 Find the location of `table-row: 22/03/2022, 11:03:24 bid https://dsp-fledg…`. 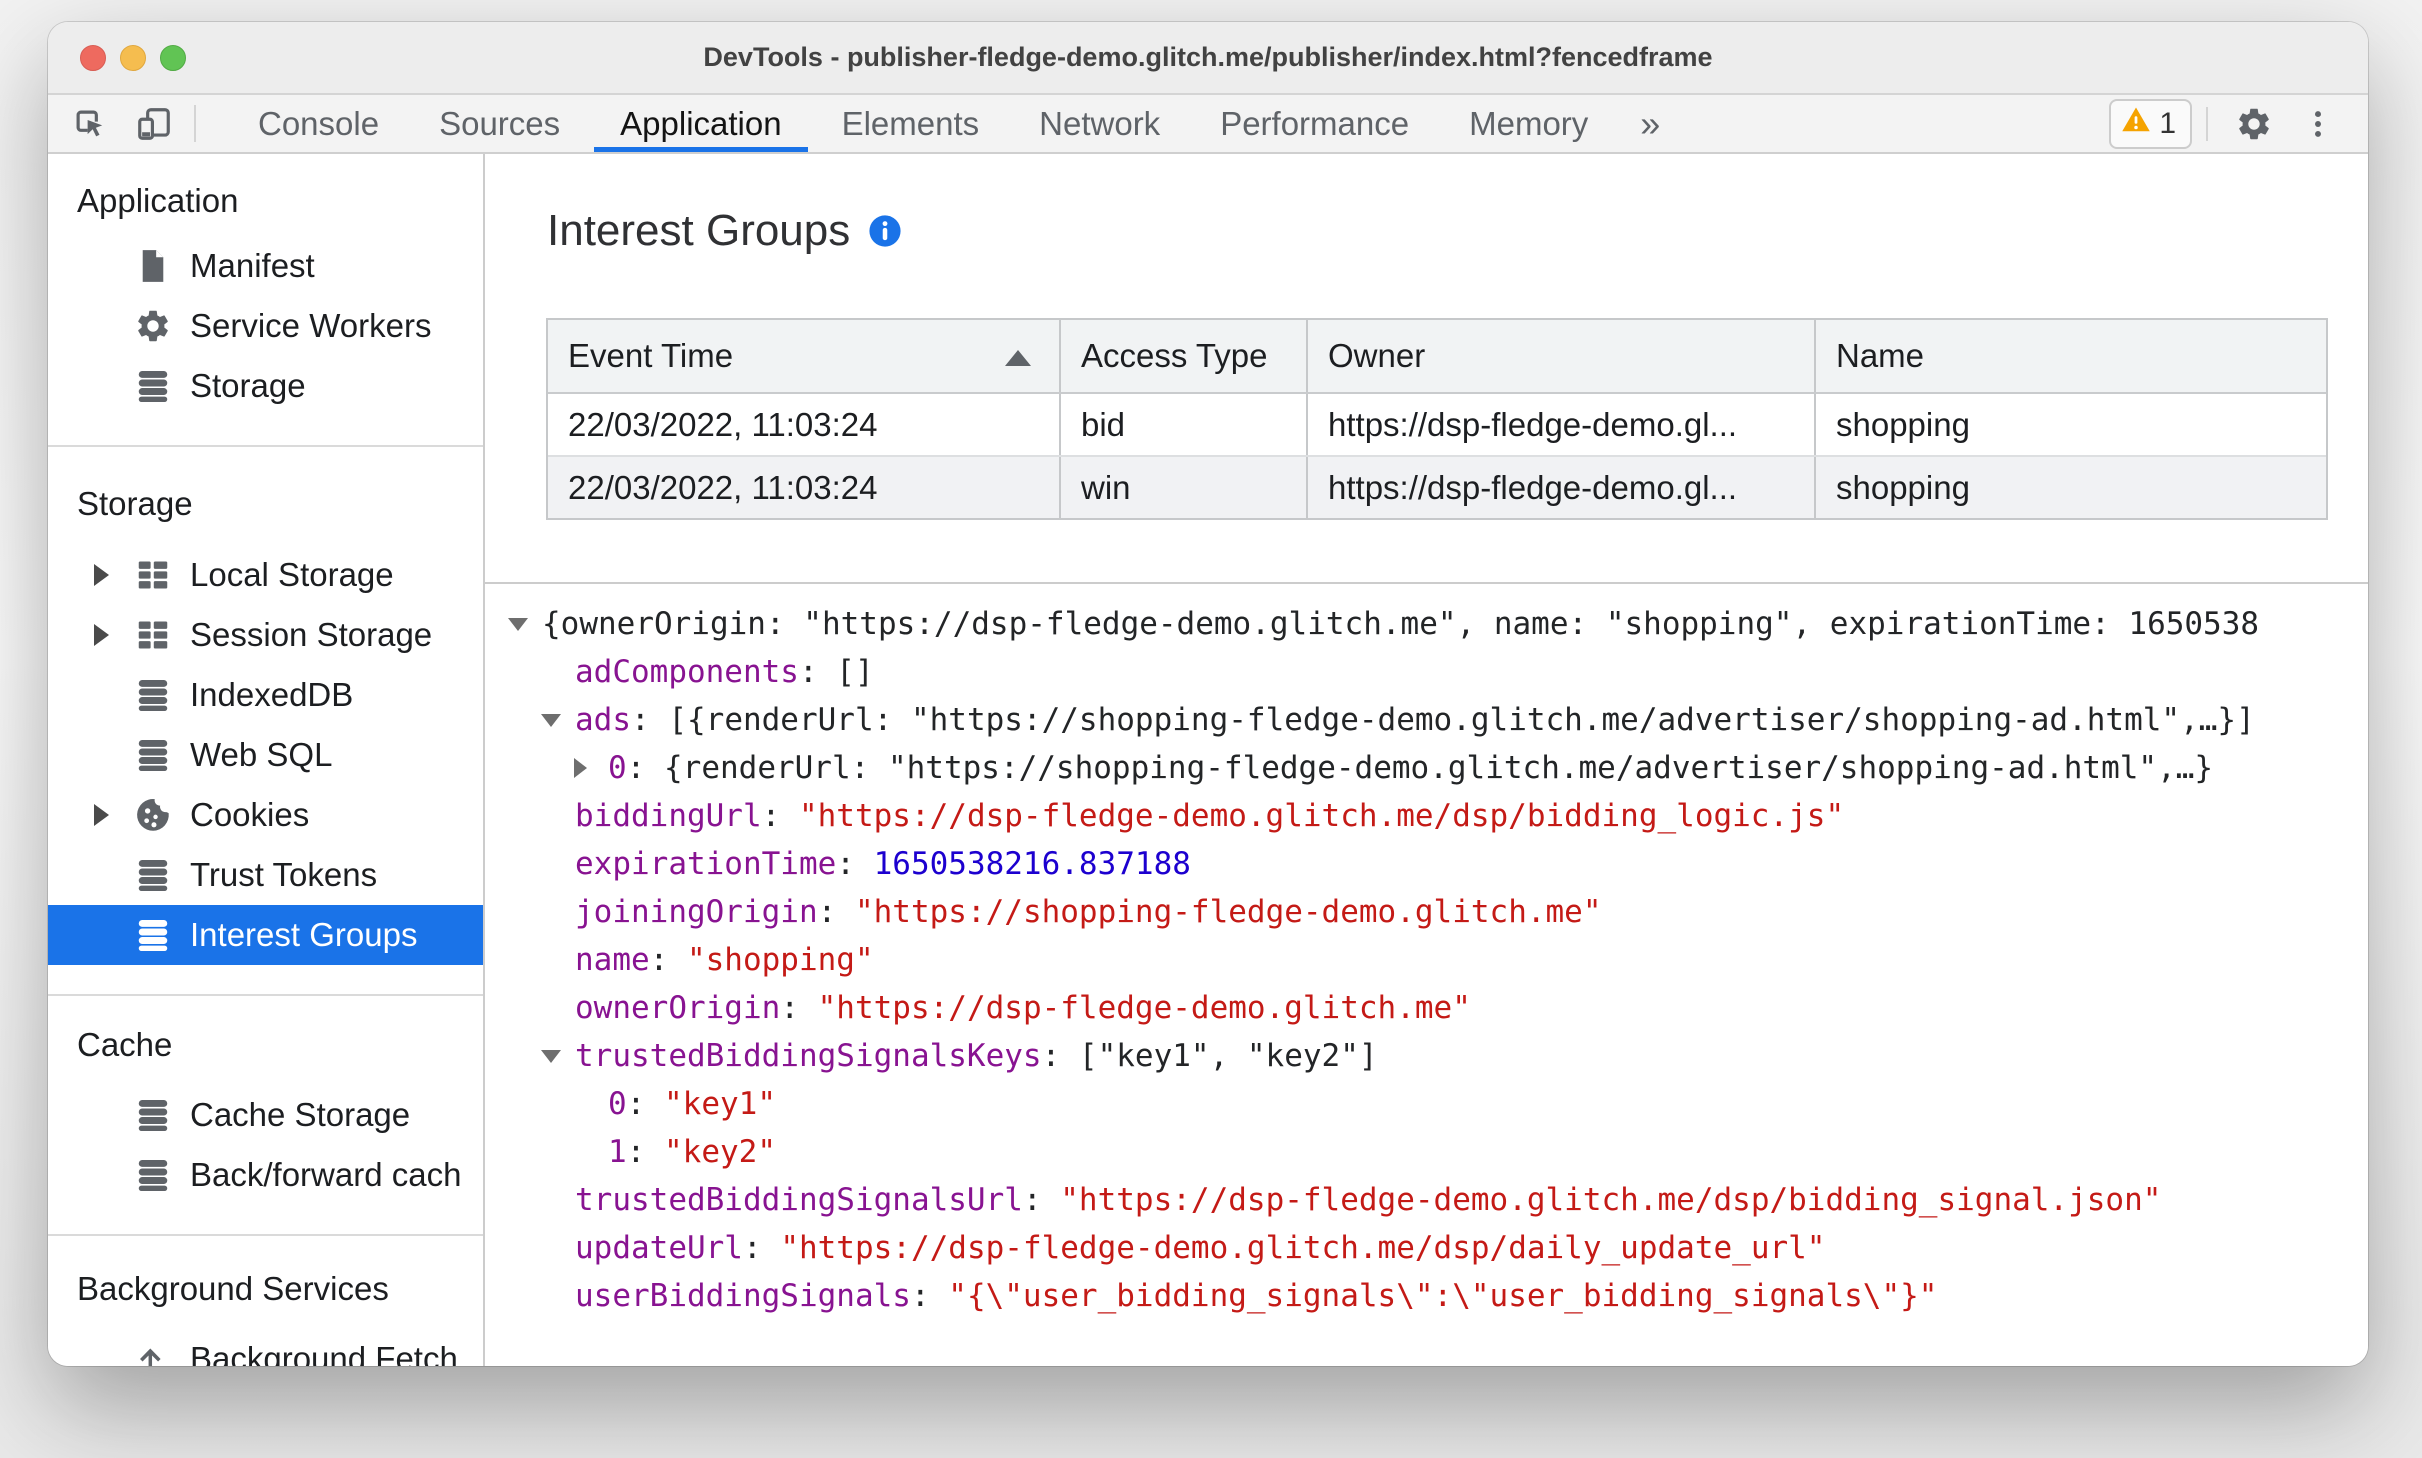

table-row: 22/03/2022, 11:03:24 bid https://dsp-fledg… is located at coordinates (1437, 424).